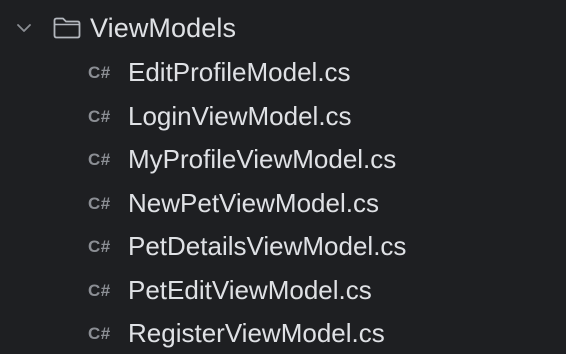 The width and height of the screenshot is (566, 354). Describe the element at coordinates (240, 115) in the screenshot. I see `file-name: LoginViewModel.cs` at that location.